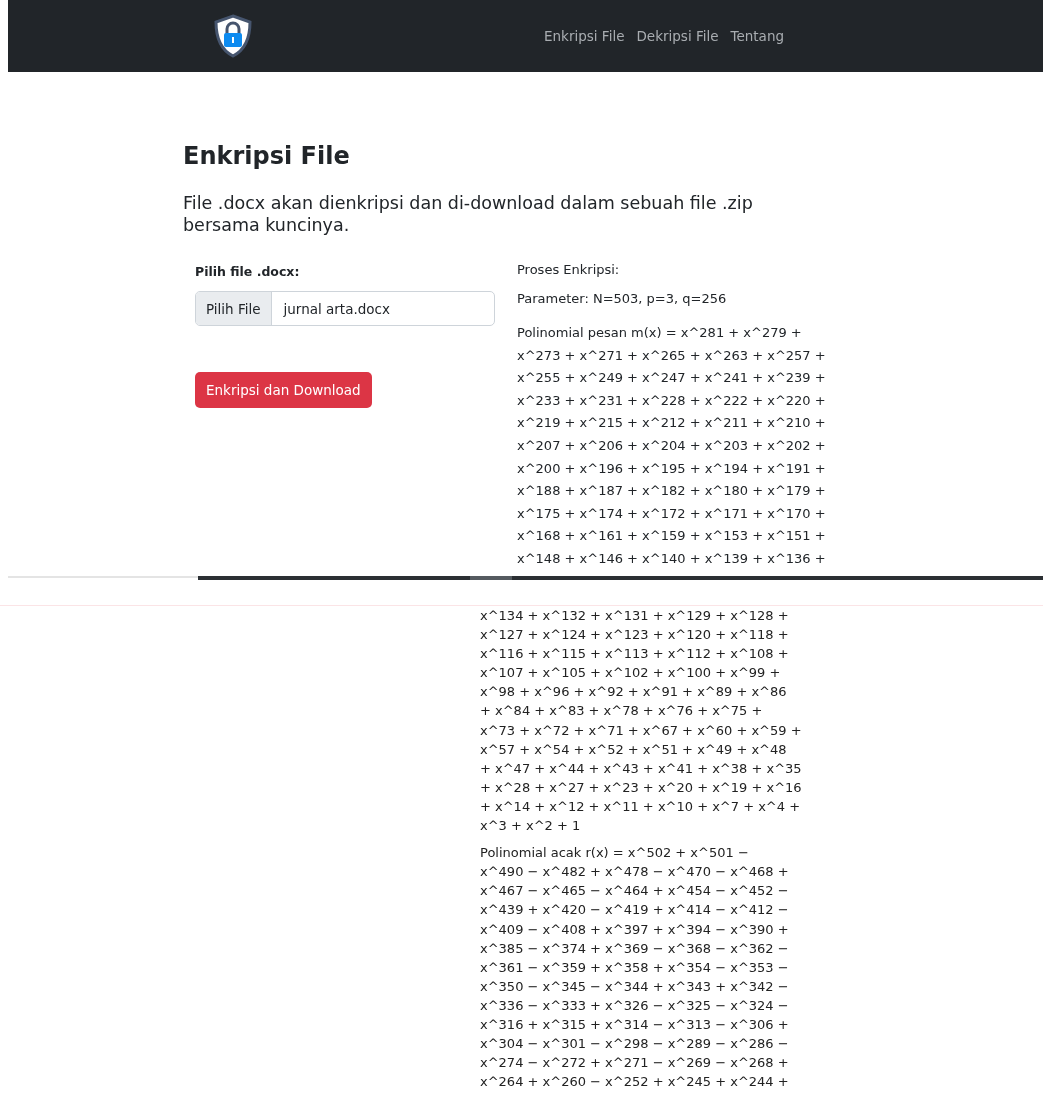 The width and height of the screenshot is (1043, 1099). What do you see at coordinates (531, 826) in the screenshot?
I see `polynomial-line: x^3 + x^2 + 1` at bounding box center [531, 826].